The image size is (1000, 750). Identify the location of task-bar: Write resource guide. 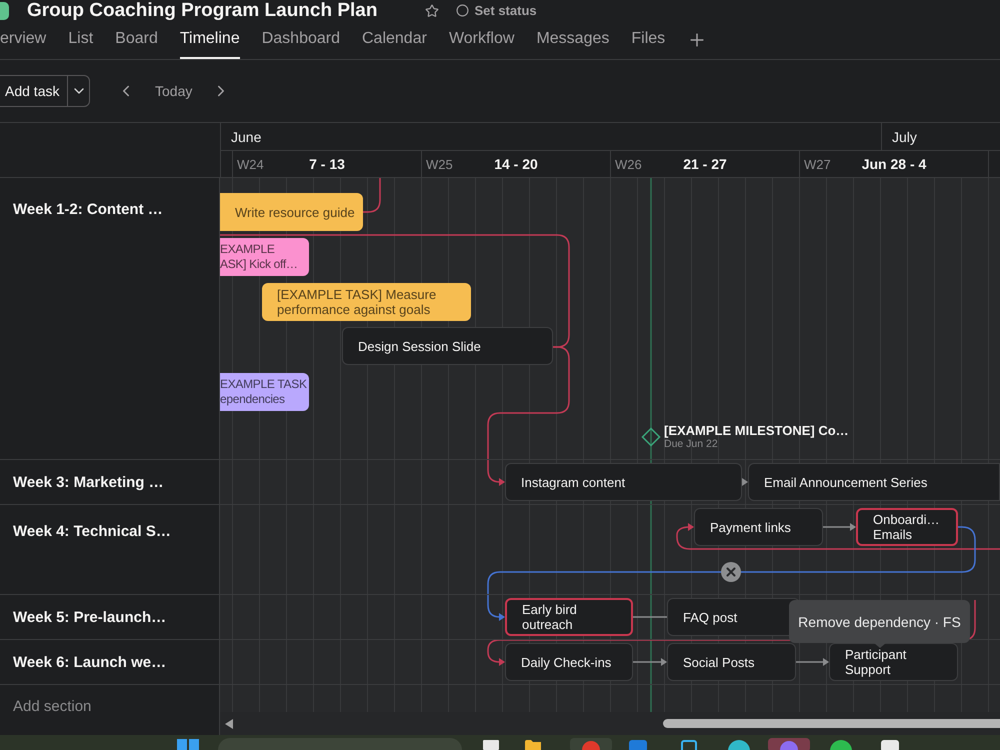
(291, 212).